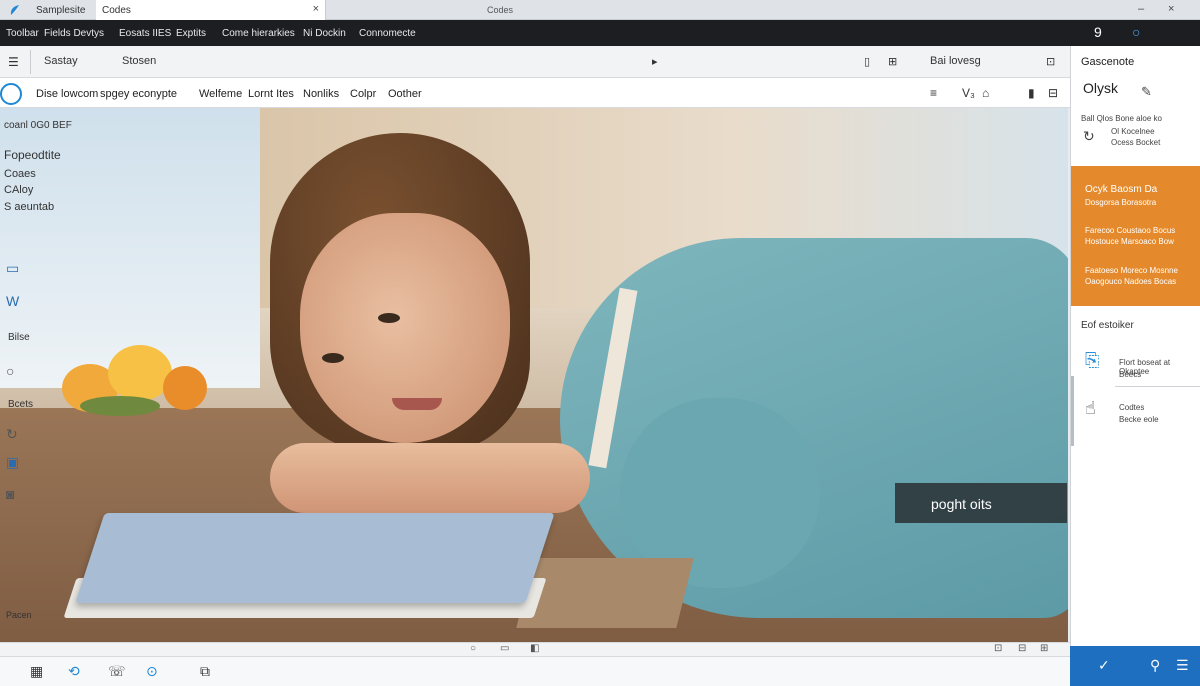 The width and height of the screenshot is (1200, 686). What do you see at coordinates (20, 404) in the screenshot?
I see `left-label-bcets: Bcets` at bounding box center [20, 404].